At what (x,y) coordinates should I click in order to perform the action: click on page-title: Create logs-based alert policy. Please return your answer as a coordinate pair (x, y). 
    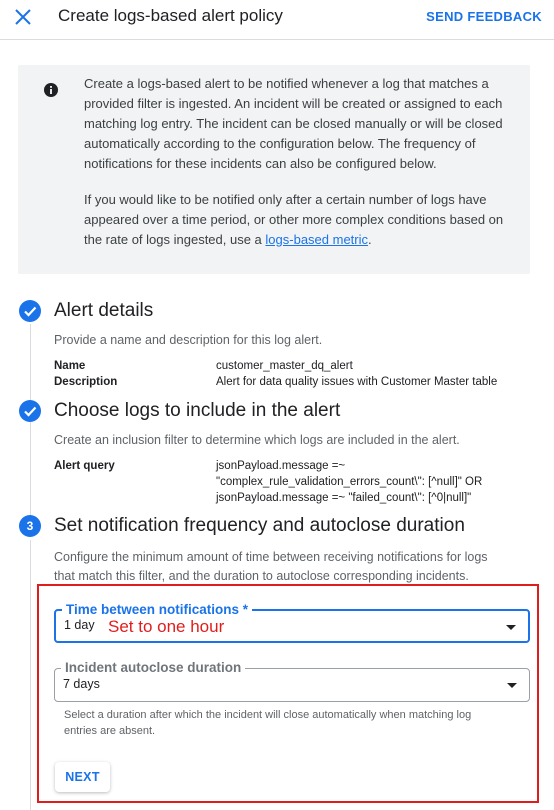
    Looking at the image, I should click on (170, 15).